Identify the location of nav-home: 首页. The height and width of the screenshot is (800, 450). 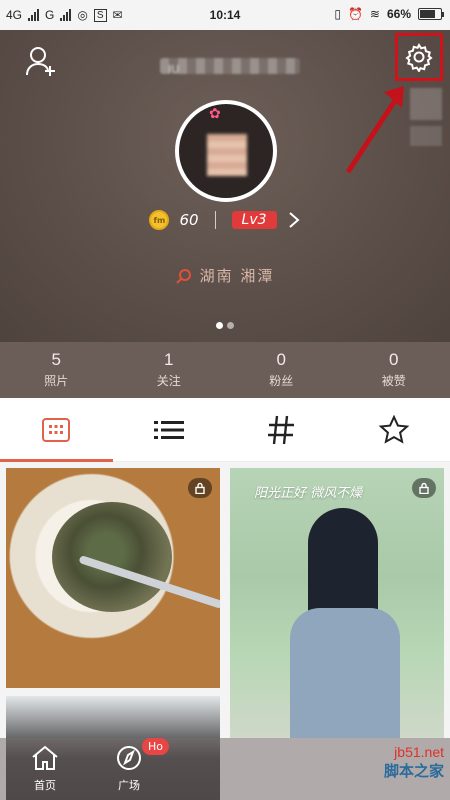
(45, 768).